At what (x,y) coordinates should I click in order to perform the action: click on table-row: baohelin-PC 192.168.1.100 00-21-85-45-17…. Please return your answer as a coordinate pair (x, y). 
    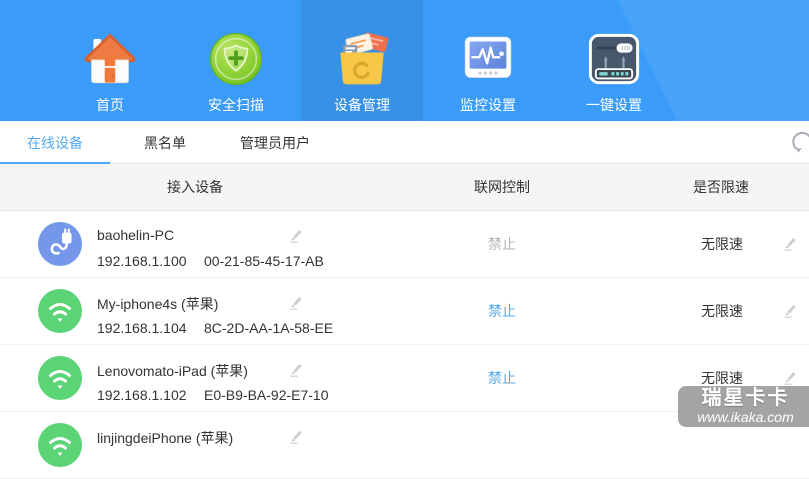
    Looking at the image, I should click on (404, 244).